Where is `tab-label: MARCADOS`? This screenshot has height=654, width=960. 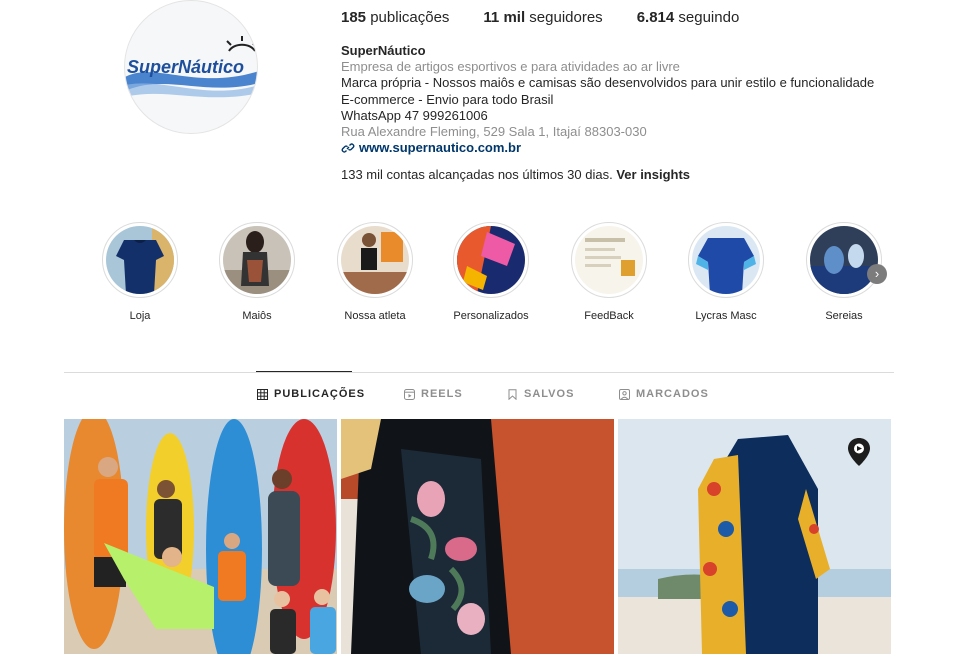 tab-label: MARCADOS is located at coordinates (672, 394).